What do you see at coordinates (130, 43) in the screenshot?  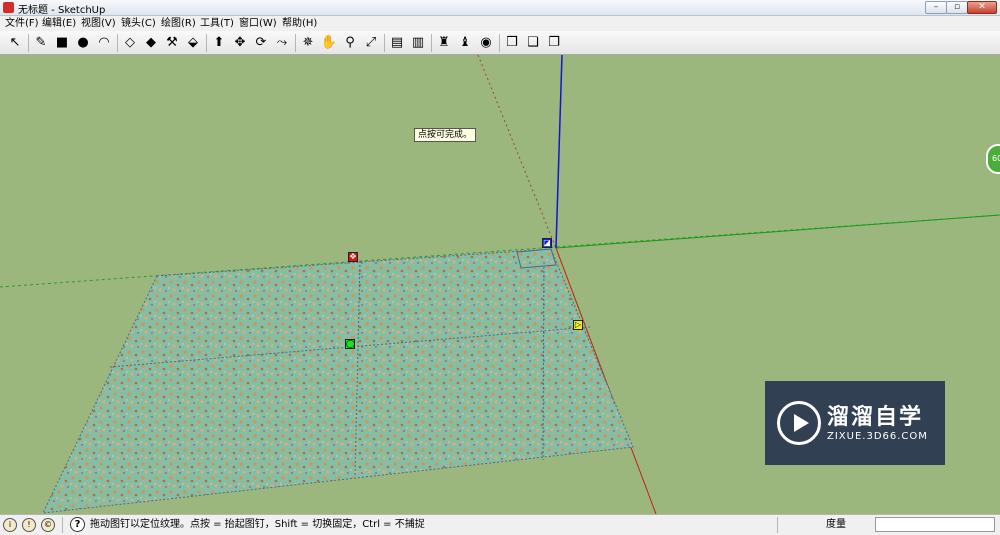 I see `make-component-icon: ◇` at bounding box center [130, 43].